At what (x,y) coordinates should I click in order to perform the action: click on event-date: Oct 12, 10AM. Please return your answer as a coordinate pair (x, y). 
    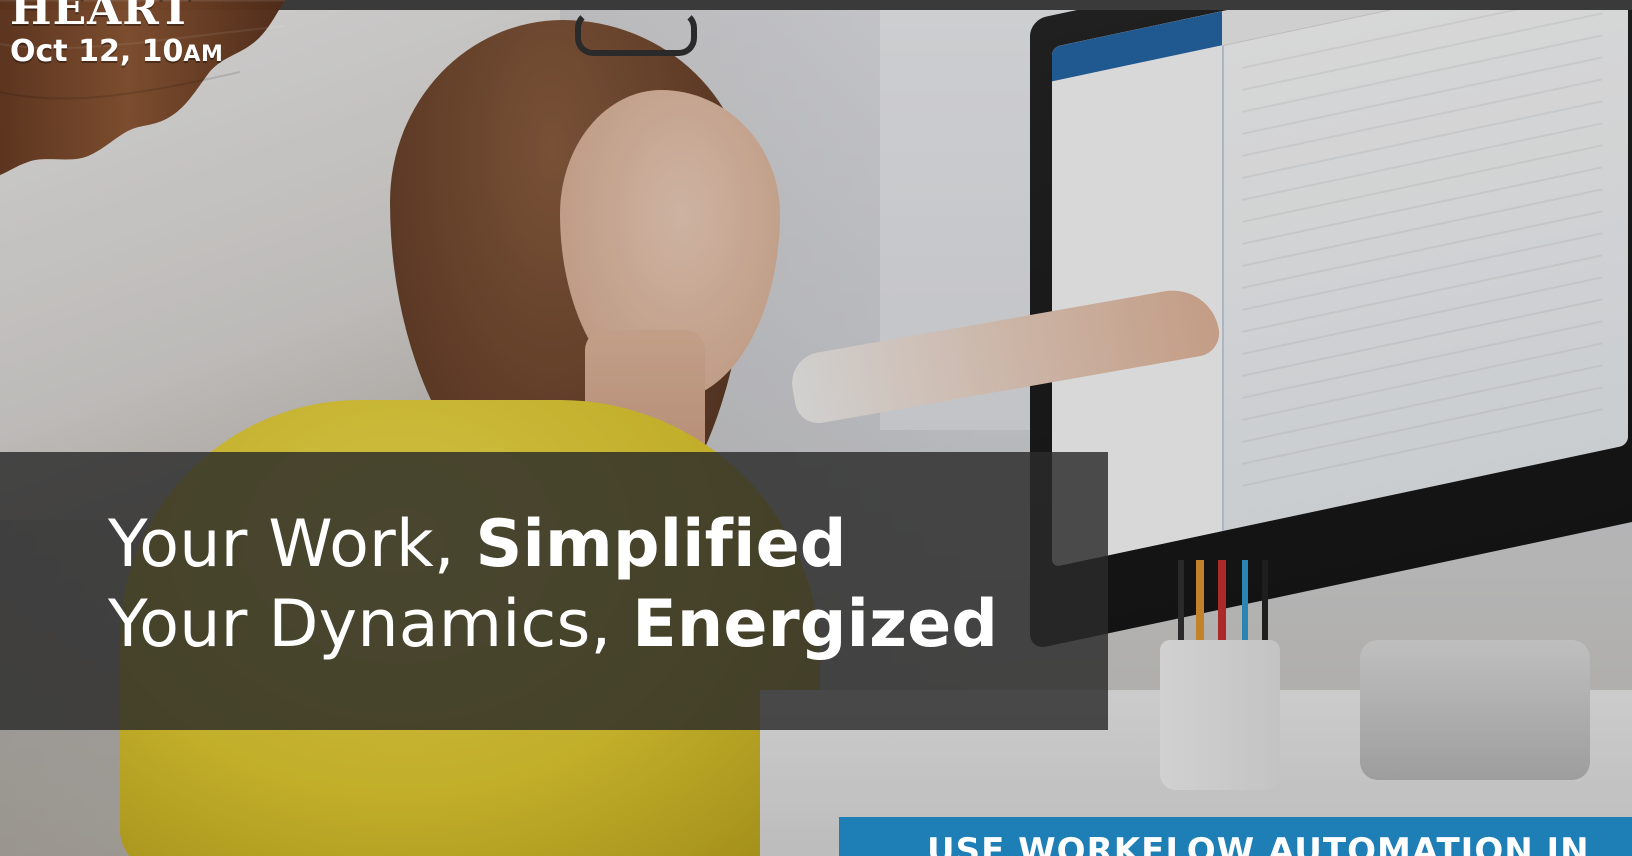
    Looking at the image, I should click on (116, 51).